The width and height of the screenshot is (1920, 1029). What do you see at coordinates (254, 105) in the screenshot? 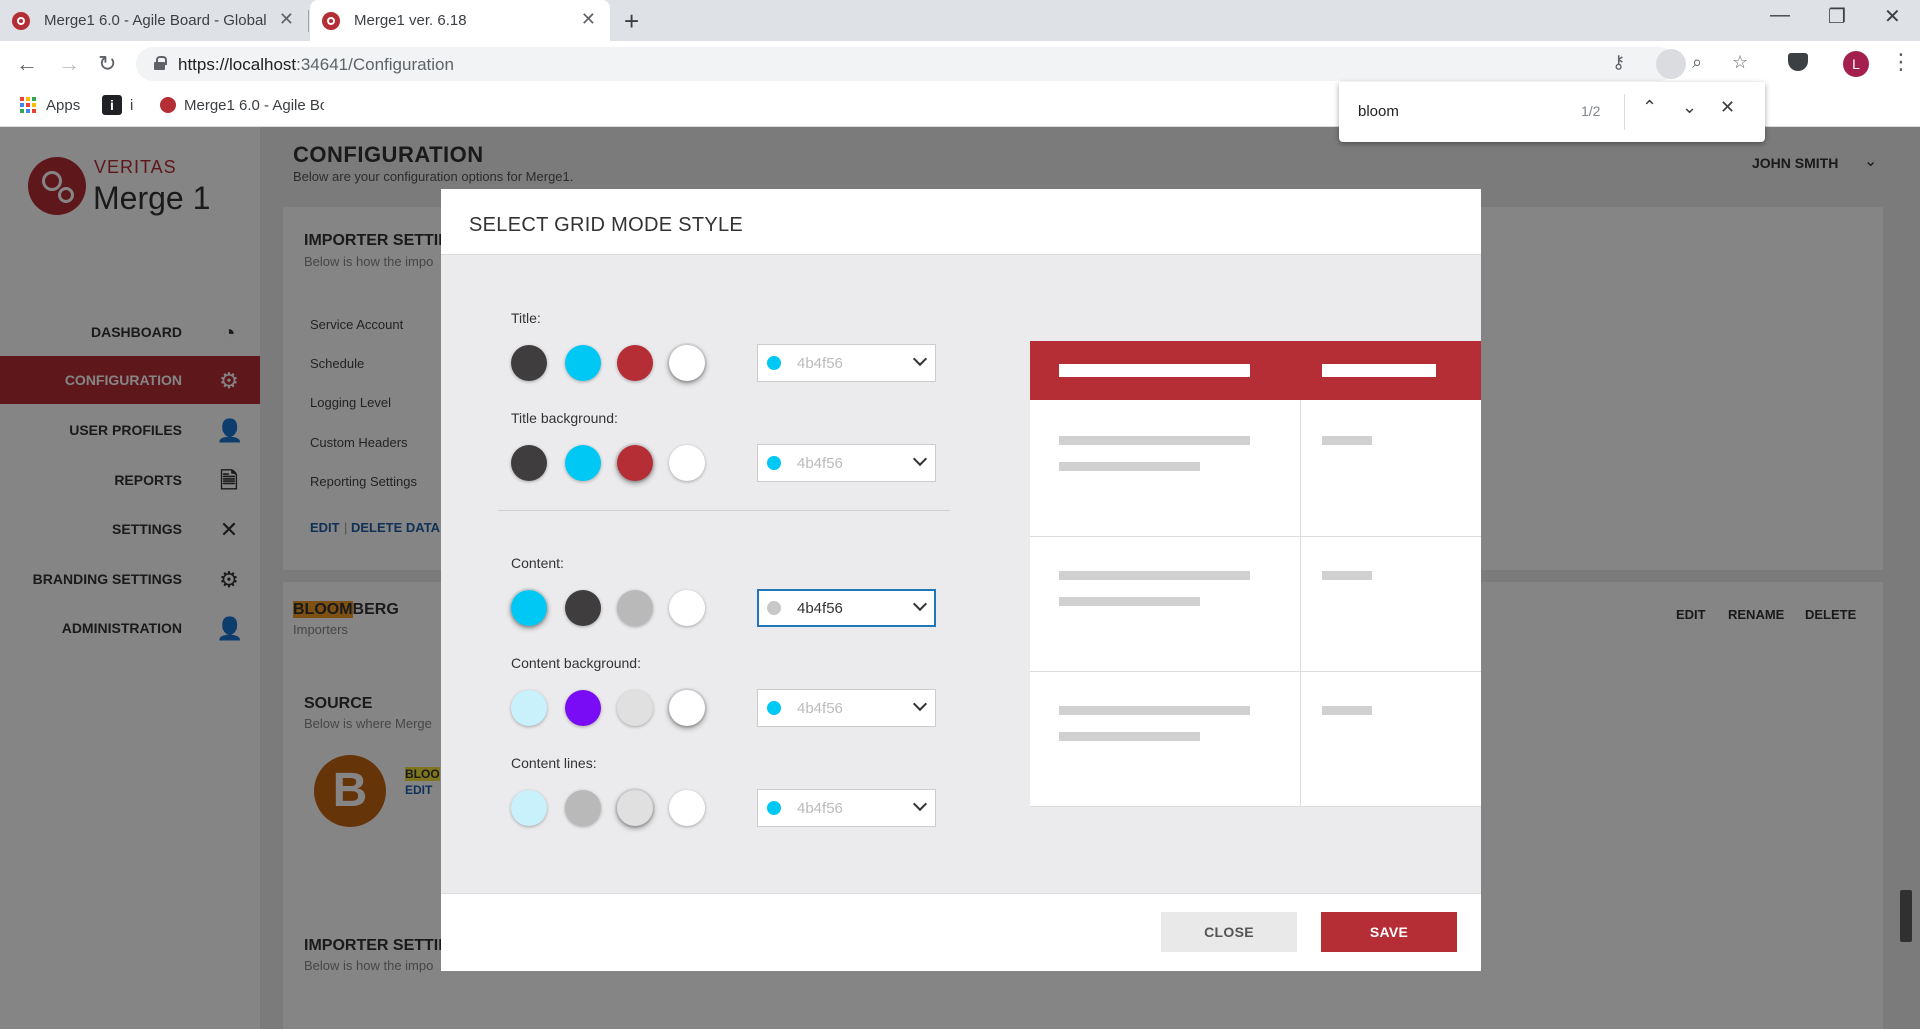
I see `bookmark-merge1-agile: Merge1 6.0 - Agile Bo` at bounding box center [254, 105].